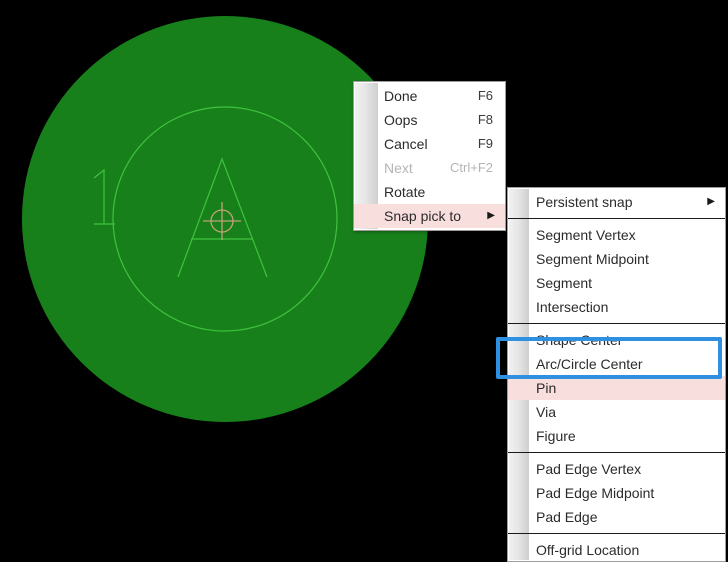  Describe the element at coordinates (586, 235) in the screenshot. I see `submenu-item-label: Segment Vertex` at that location.